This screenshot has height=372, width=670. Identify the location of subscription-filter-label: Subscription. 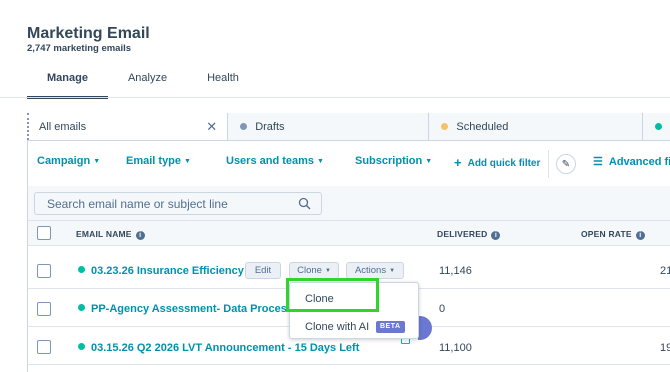
(389, 161).